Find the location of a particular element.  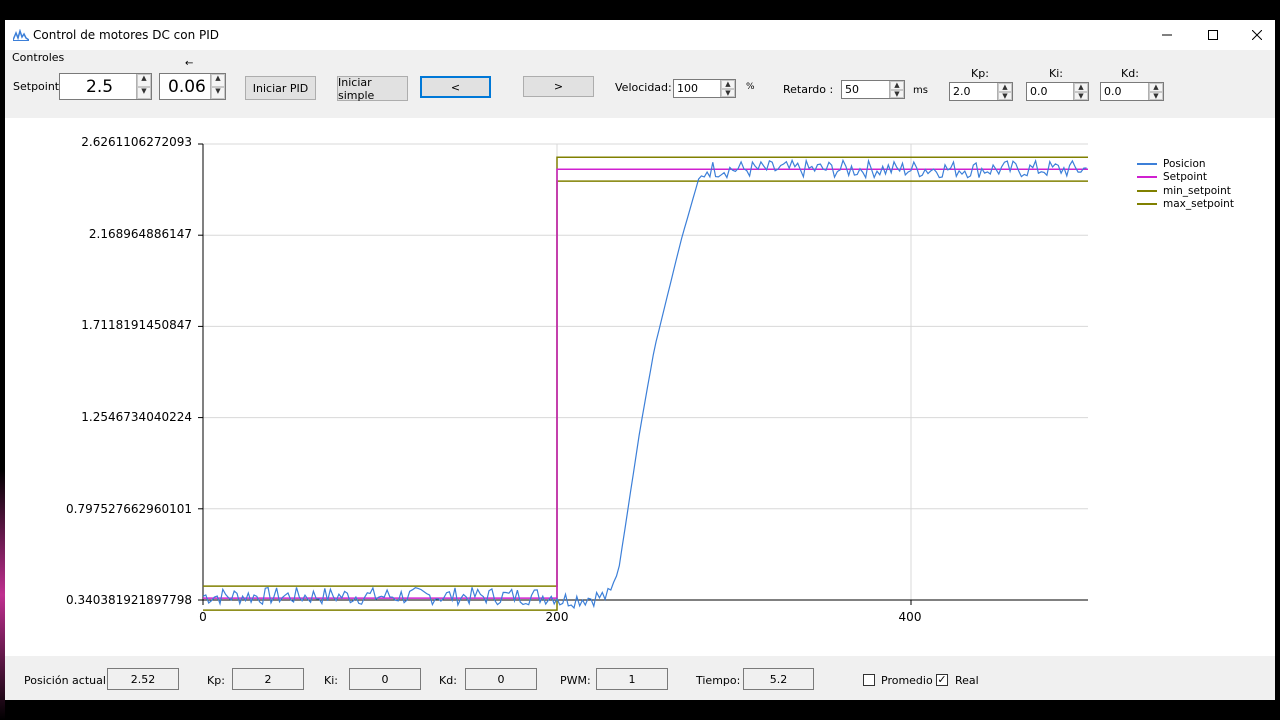

kp-up-button: ▲ is located at coordinates (1005, 87).